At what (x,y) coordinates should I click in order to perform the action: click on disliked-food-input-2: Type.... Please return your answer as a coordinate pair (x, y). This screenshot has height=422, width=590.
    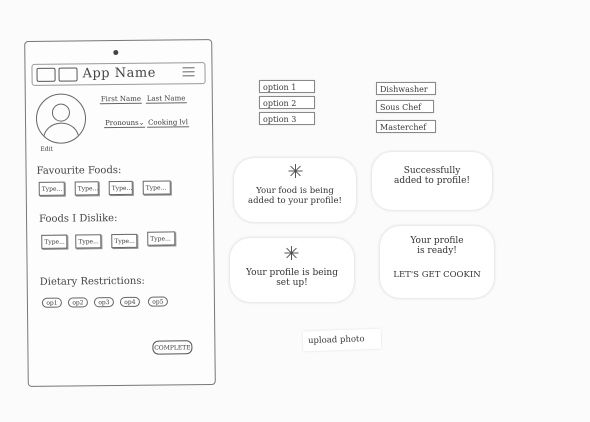
    Looking at the image, I should click on (88, 241).